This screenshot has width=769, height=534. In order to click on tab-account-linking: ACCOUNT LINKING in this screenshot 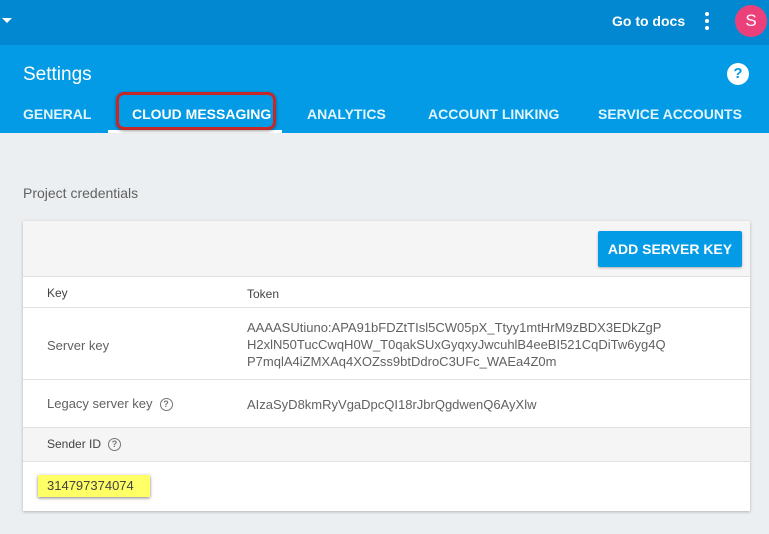, I will do `click(493, 114)`.